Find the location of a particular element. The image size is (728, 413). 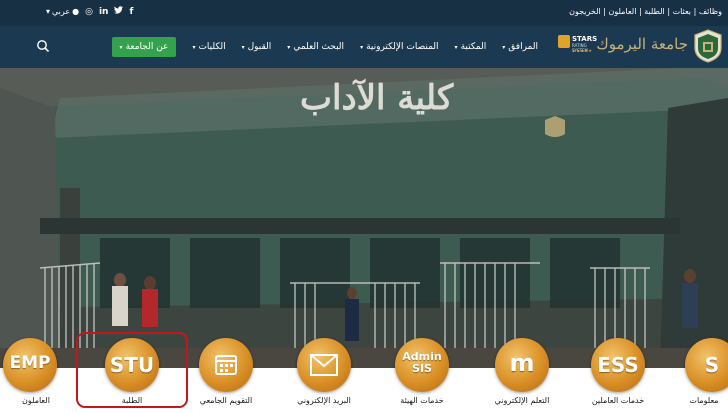

quick-link-label: خدمات الهيئة is located at coordinates (422, 400).